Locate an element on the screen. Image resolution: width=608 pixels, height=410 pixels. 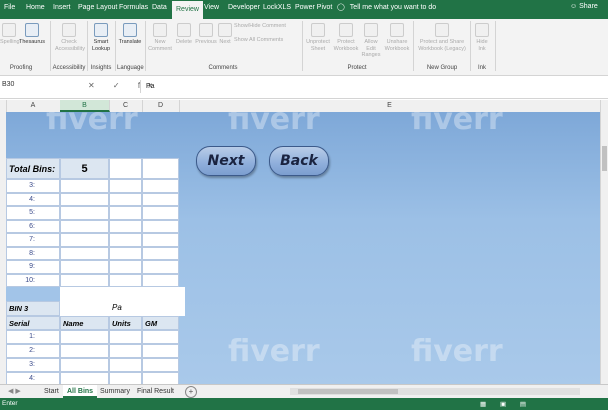
serial-cell: 8: is located at coordinates (33, 253).